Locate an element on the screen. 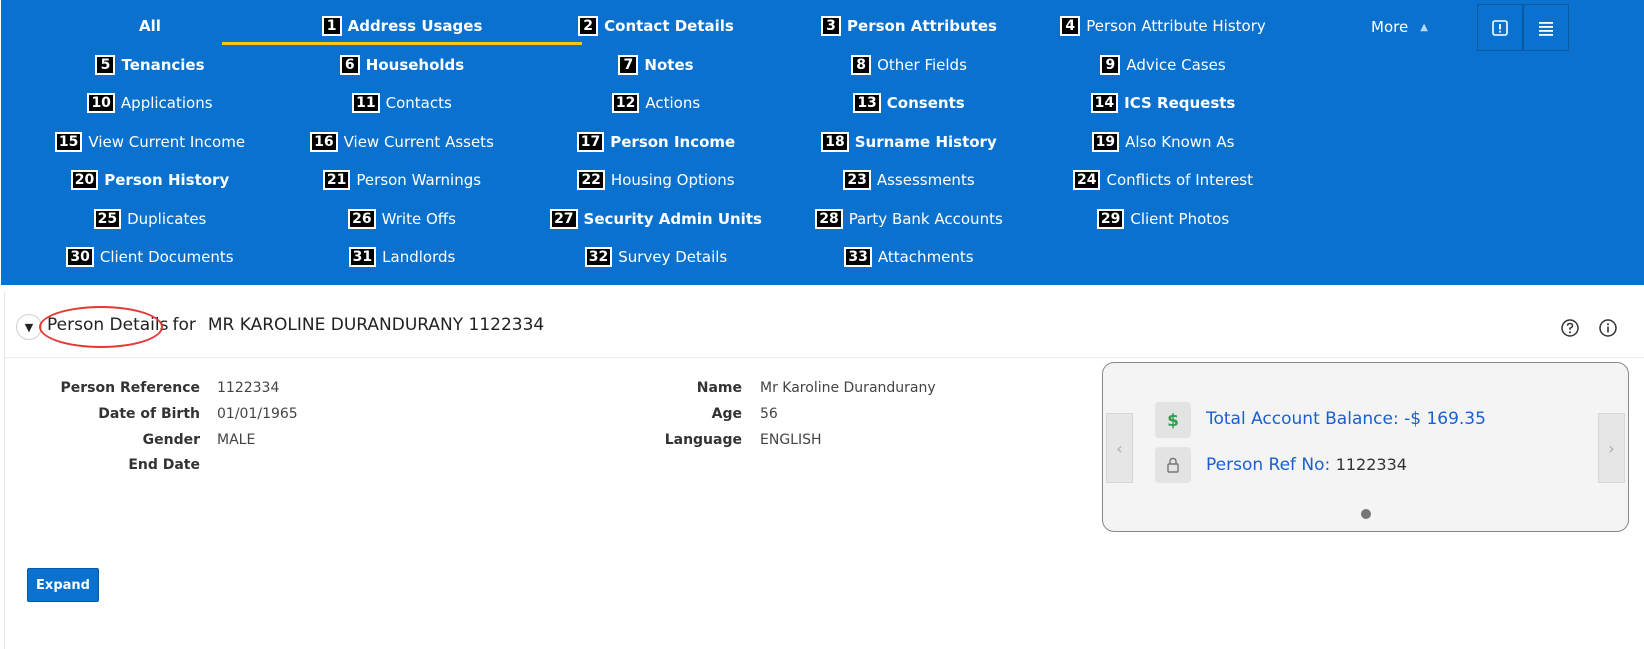 This screenshot has width=1644, height=649. field-label-person-reference: Person Reference is located at coordinates (130, 388).